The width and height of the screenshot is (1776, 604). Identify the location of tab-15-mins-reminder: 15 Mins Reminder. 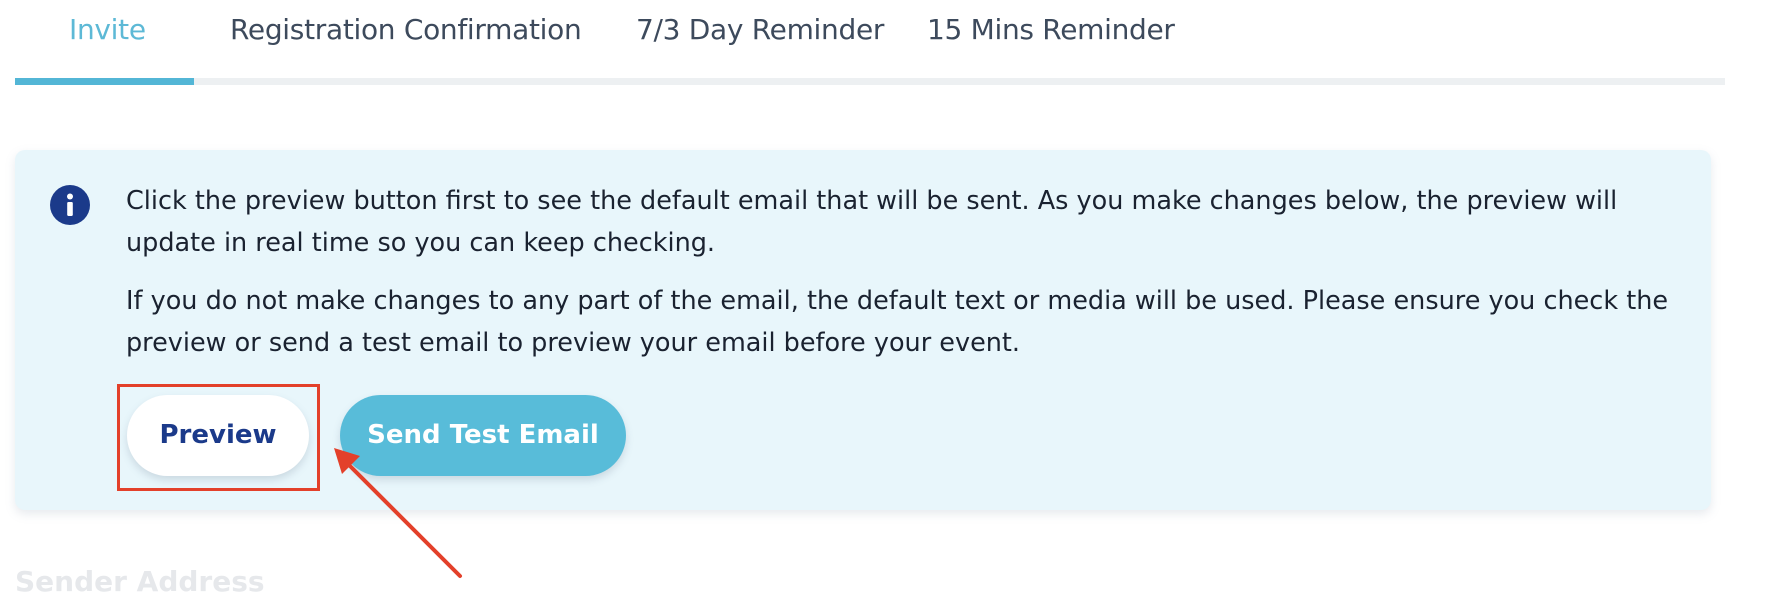
(1051, 30).